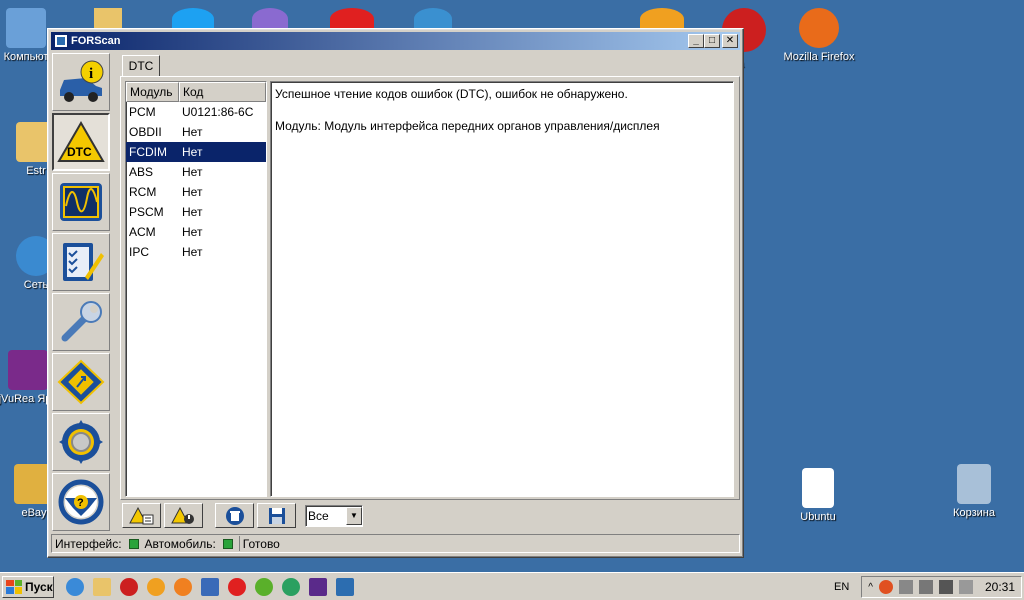 This screenshot has height=600, width=1024. I want to click on read-dtc-button, so click(141, 515).